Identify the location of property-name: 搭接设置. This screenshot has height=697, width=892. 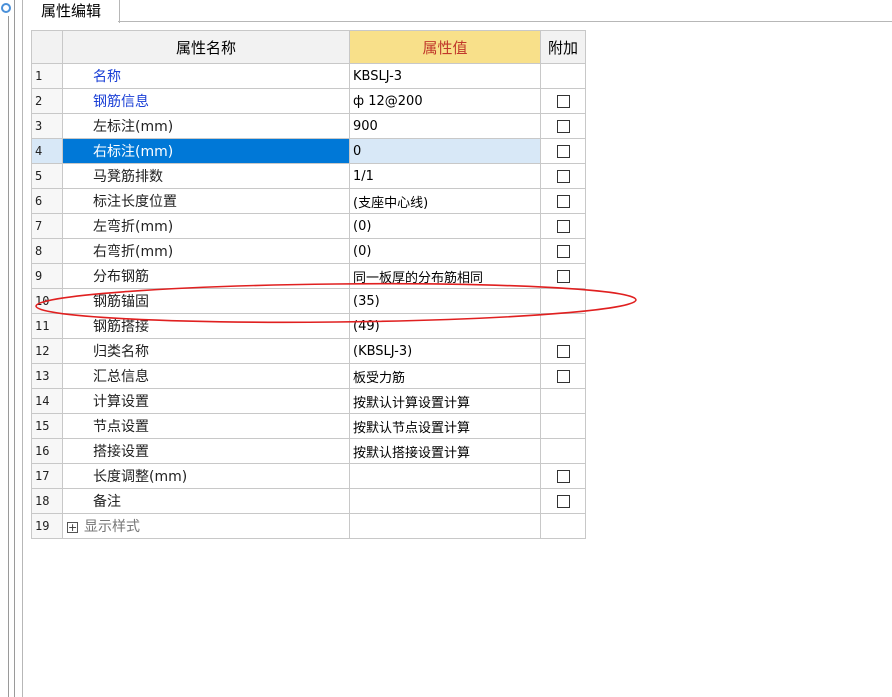
(206, 451).